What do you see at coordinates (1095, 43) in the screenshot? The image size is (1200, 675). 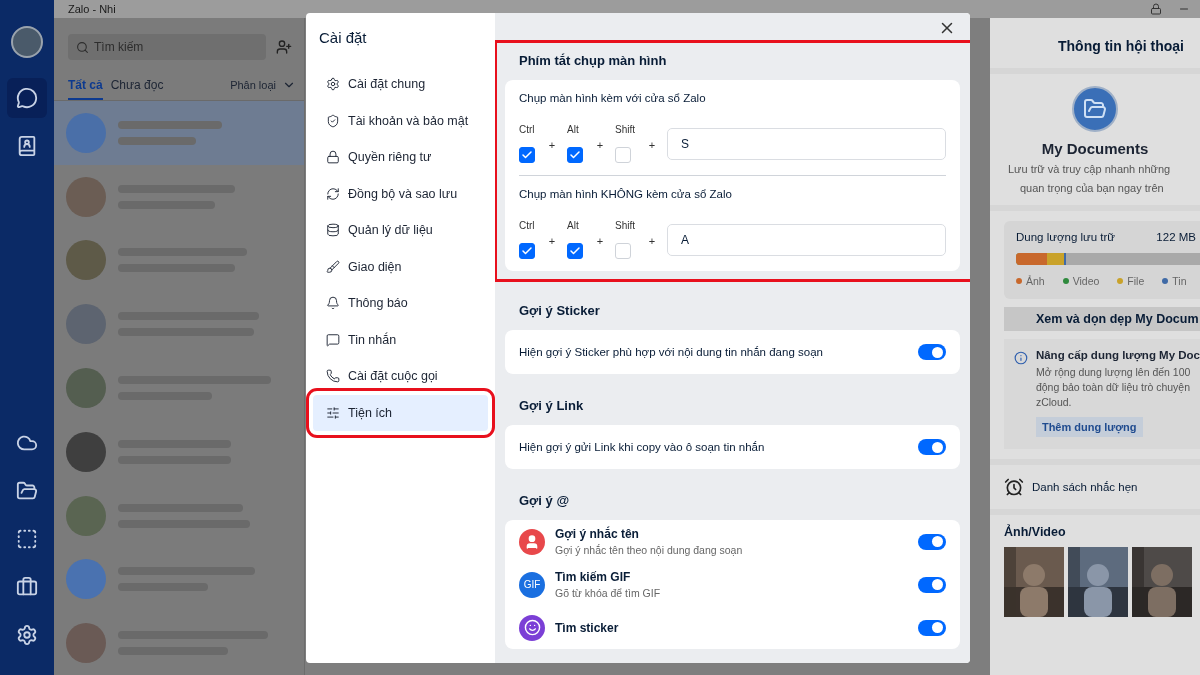 I see `panel-title: Thông tin hội thoại` at bounding box center [1095, 43].